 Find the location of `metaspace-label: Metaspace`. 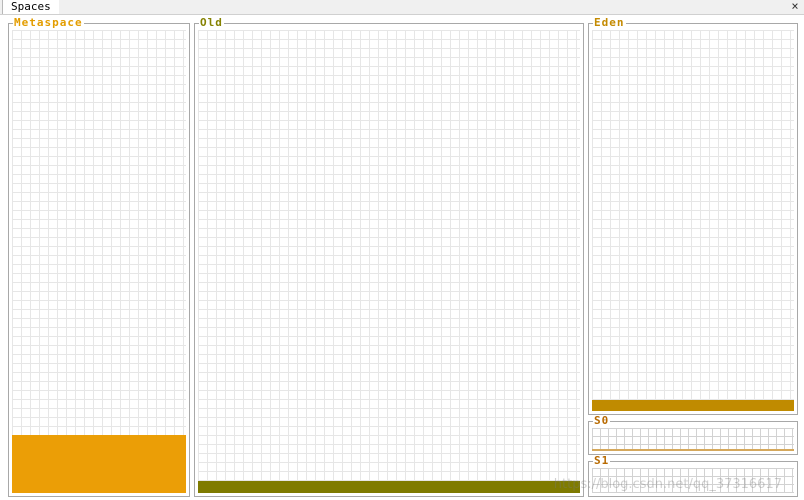

metaspace-label: Metaspace is located at coordinates (48, 22).